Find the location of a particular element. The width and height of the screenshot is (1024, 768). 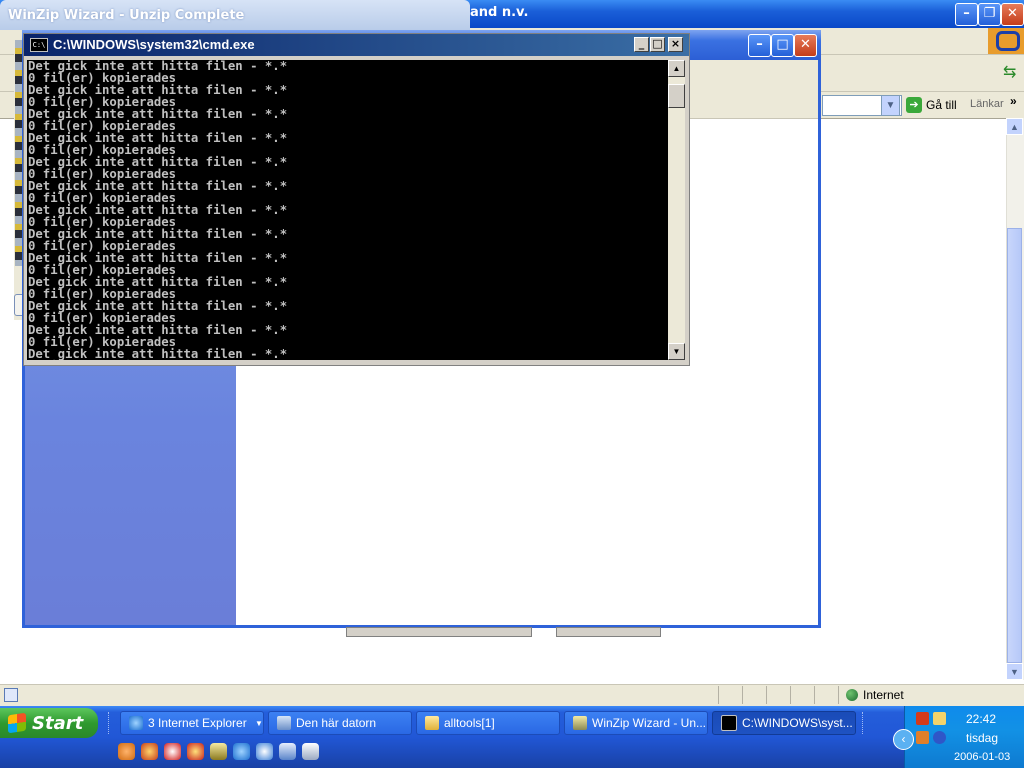

start-label: Start is located at coordinates (58, 723).